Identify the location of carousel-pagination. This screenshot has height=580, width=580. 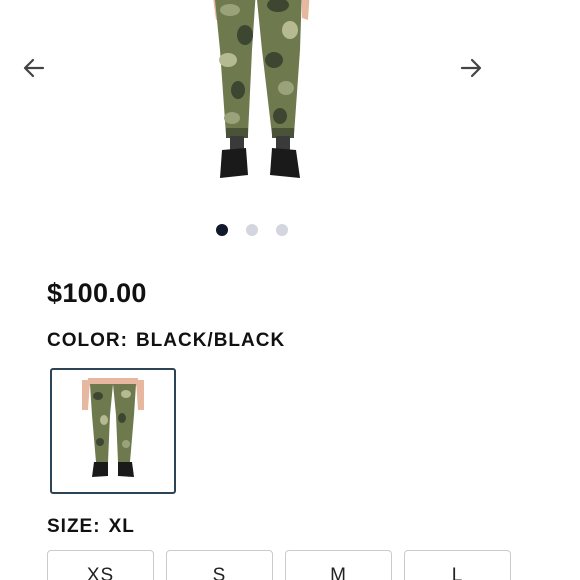
(252, 230).